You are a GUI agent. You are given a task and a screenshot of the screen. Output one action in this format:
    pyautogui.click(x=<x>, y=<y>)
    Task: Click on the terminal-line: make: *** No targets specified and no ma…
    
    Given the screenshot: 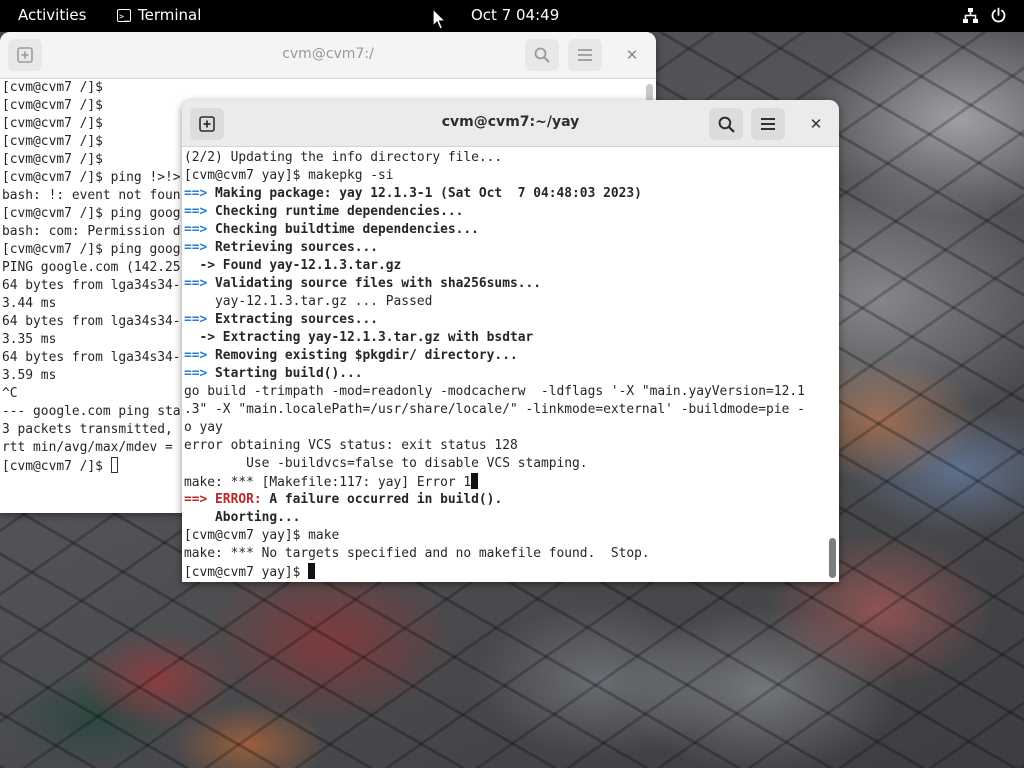 What is the action you would take?
    pyautogui.click(x=417, y=553)
    